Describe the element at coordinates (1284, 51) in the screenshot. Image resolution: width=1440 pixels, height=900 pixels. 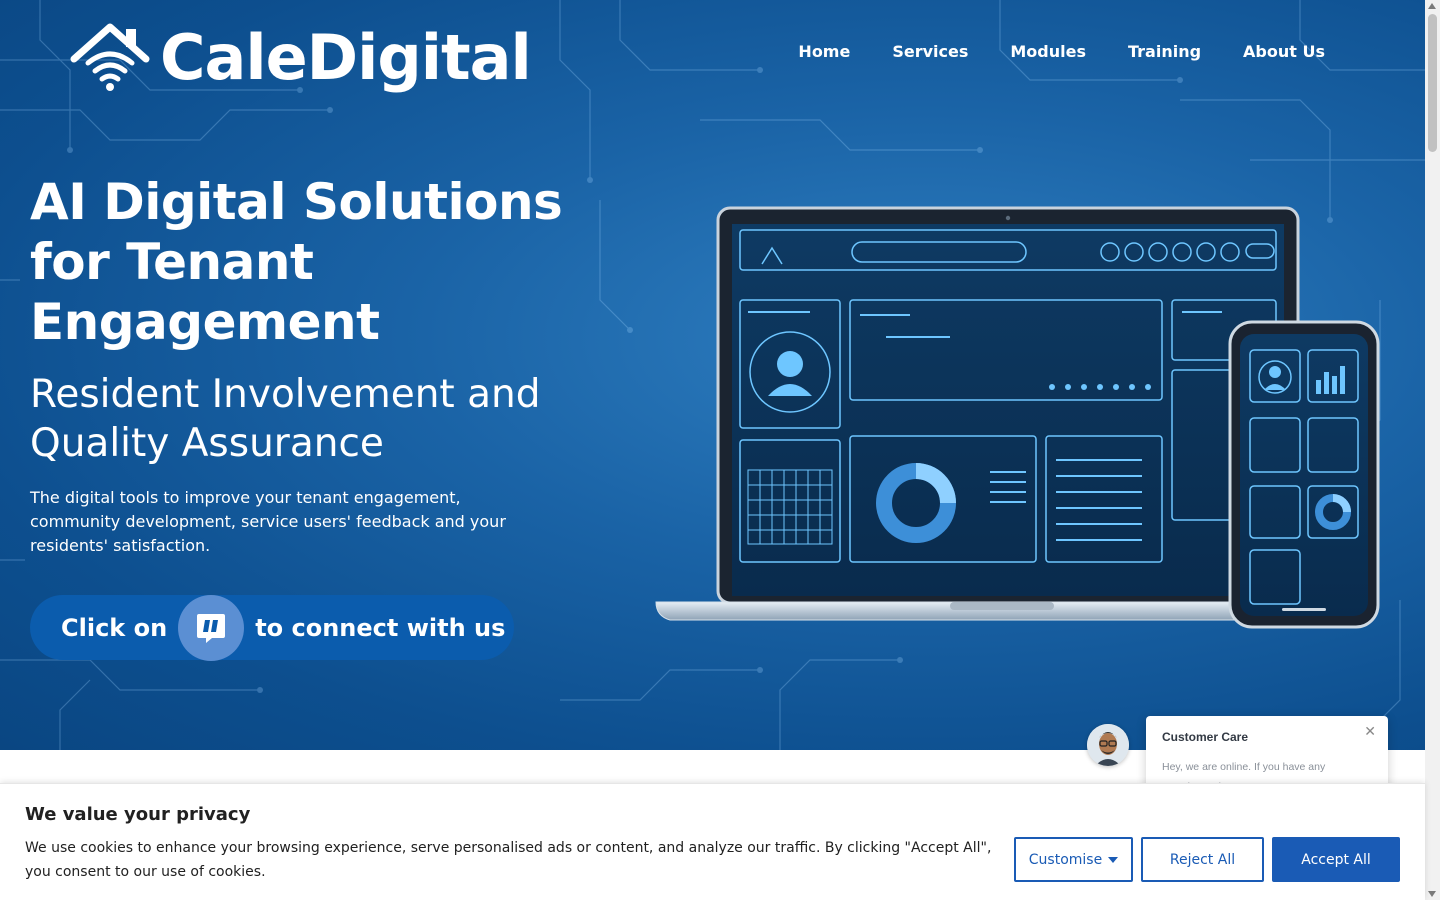
I see `nav-about-us: About Us` at that location.